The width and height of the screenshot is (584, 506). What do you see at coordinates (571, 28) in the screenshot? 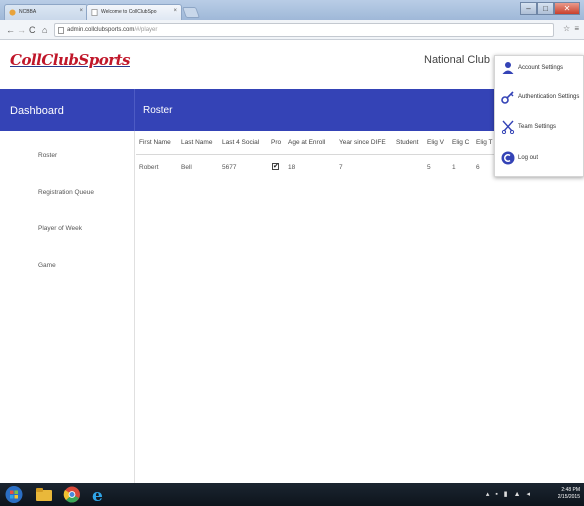
I see `bookmark-menu-controls: ☆ ≡` at bounding box center [571, 28].